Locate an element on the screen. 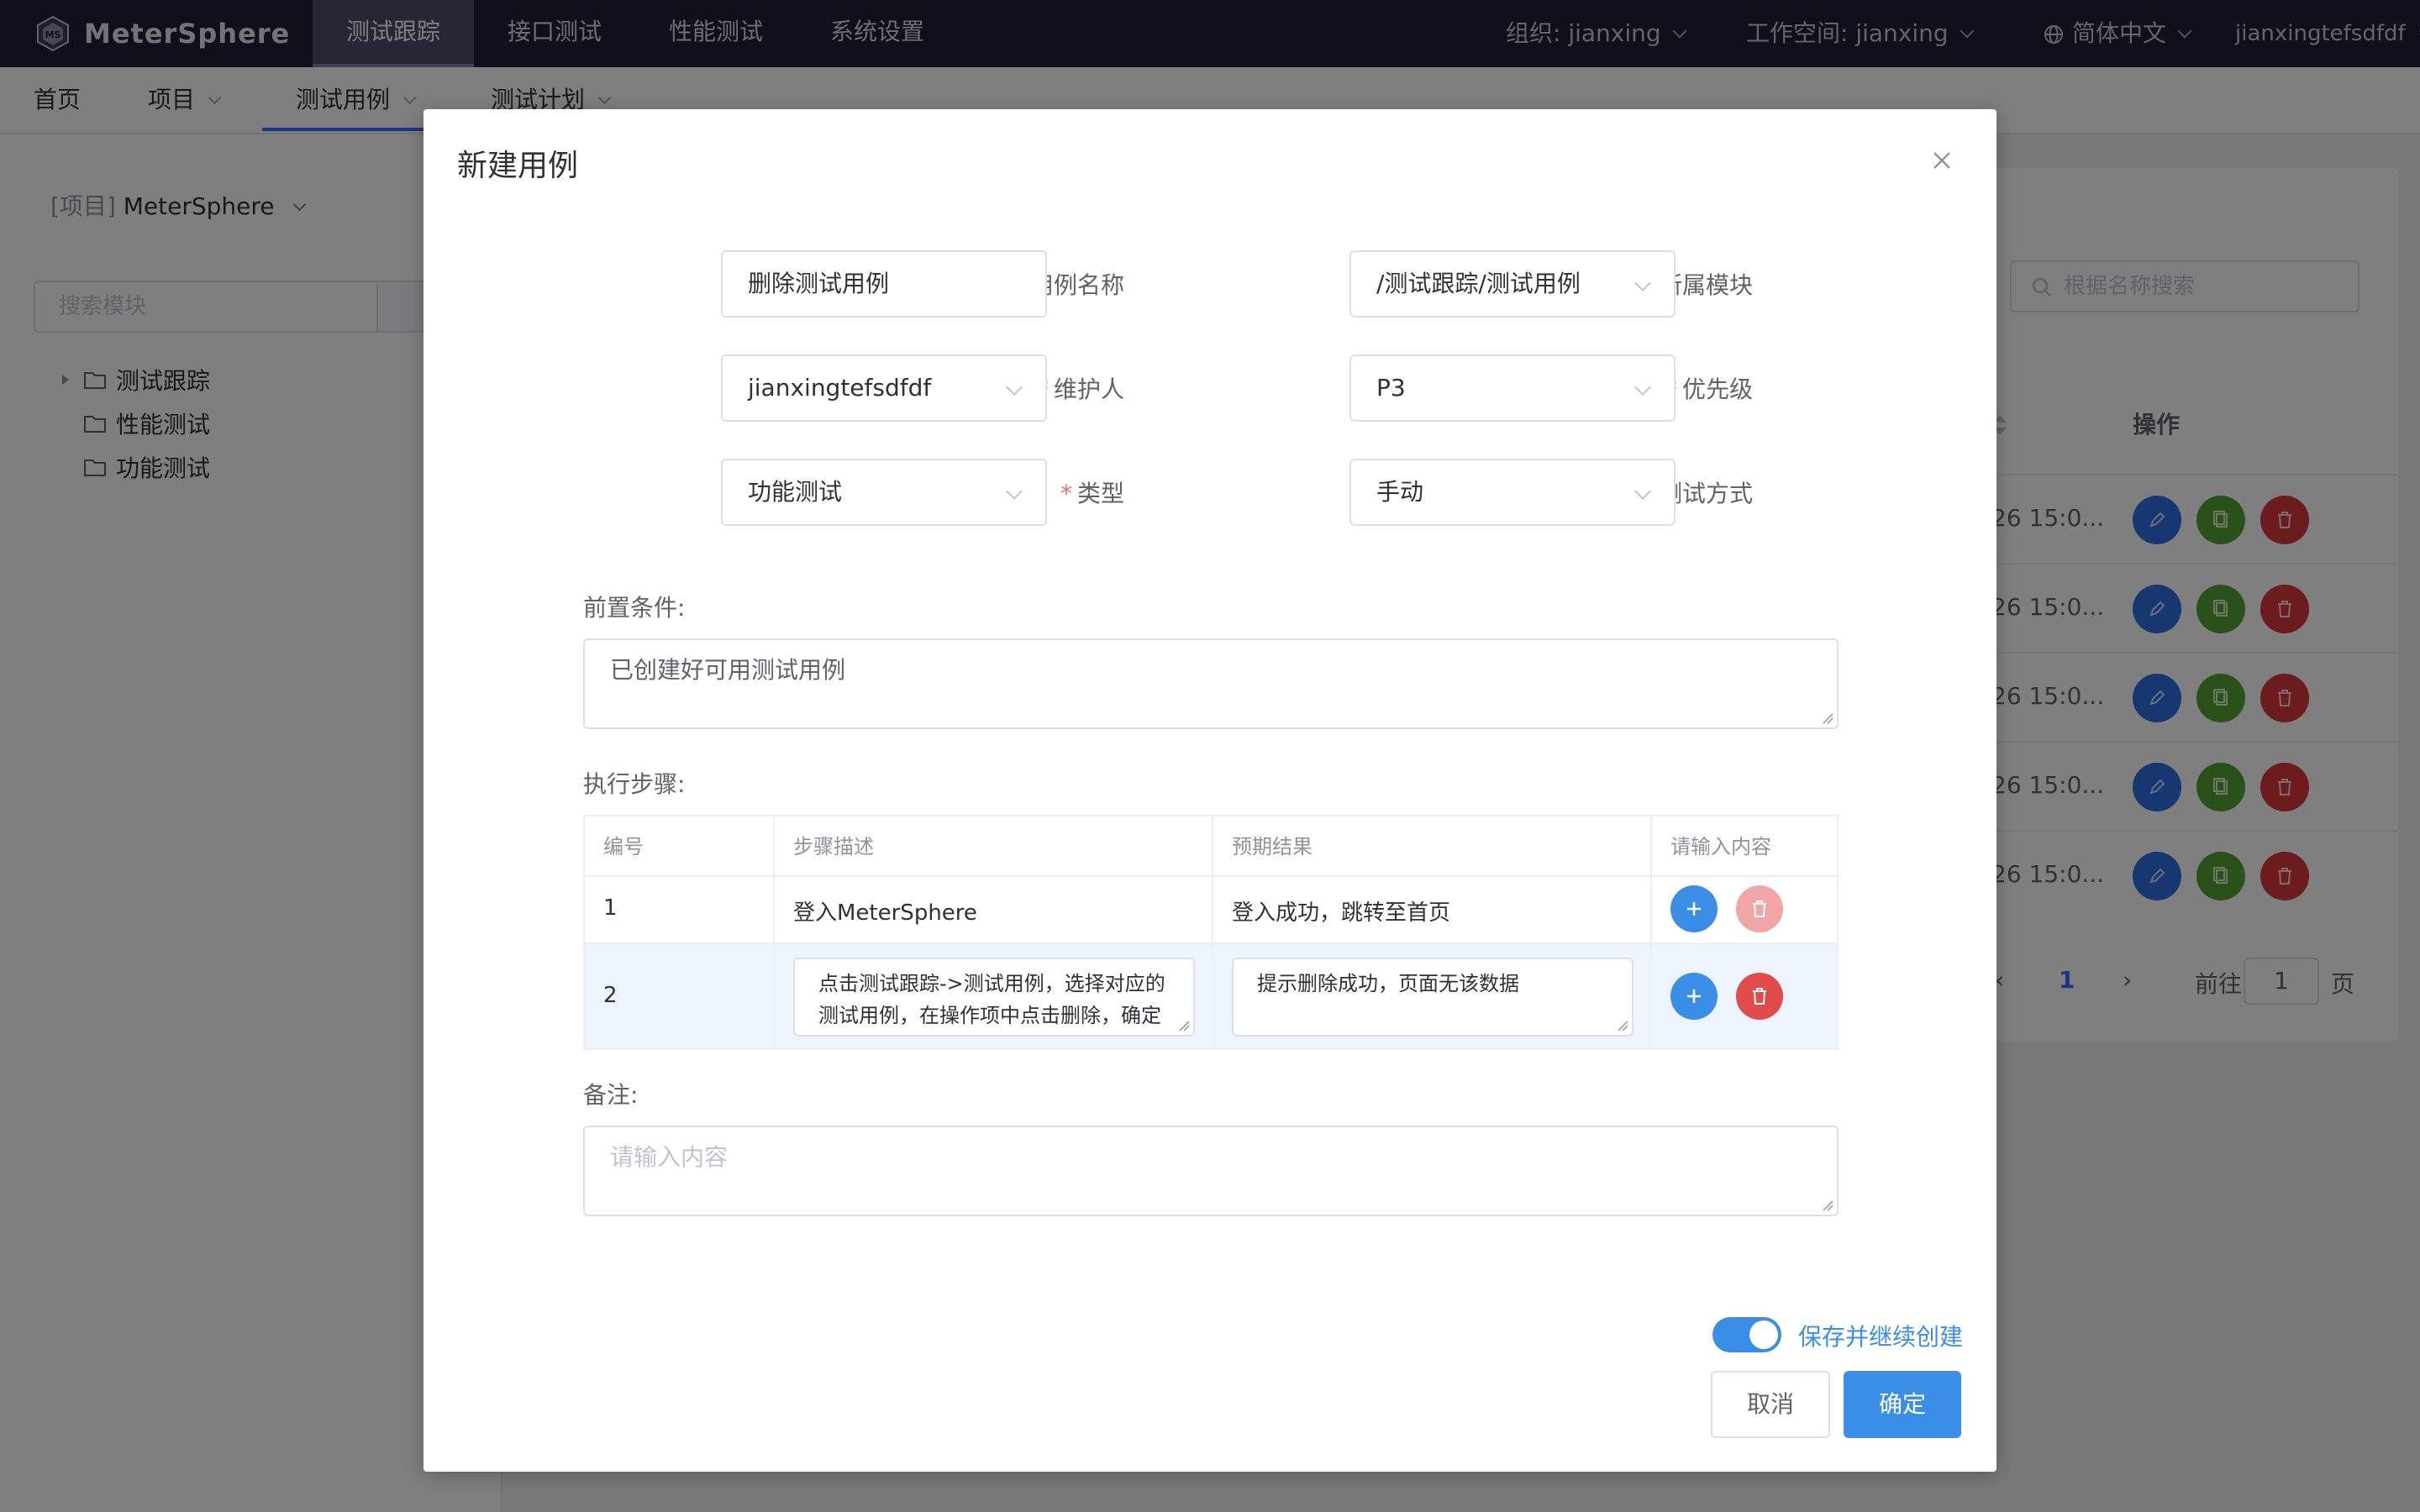 Image resolution: width=2420 pixels, height=1512 pixels. module-select: /测试跟踪/测试用例 is located at coordinates (1512, 284).